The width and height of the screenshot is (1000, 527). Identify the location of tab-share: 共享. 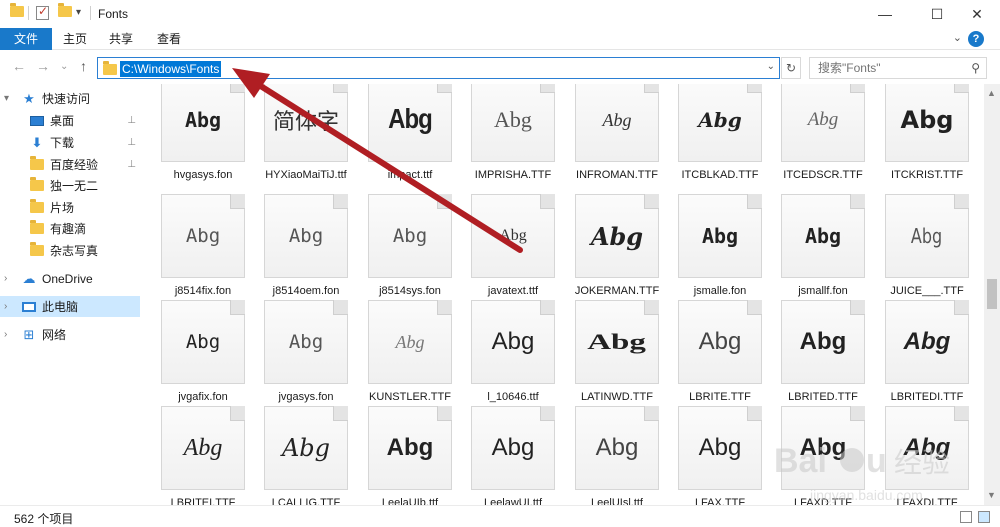
(121, 39).